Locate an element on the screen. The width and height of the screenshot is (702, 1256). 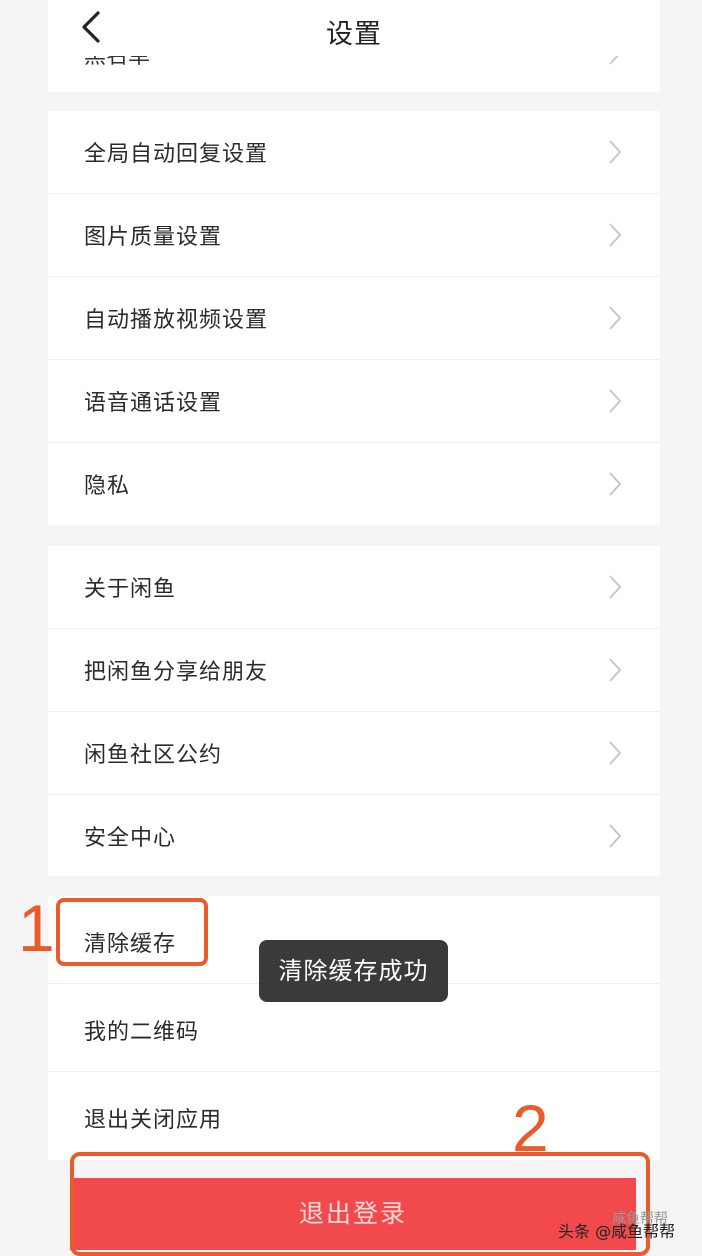
settings-item-share: 把闲鱼分享给朋友 is located at coordinates (354, 670).